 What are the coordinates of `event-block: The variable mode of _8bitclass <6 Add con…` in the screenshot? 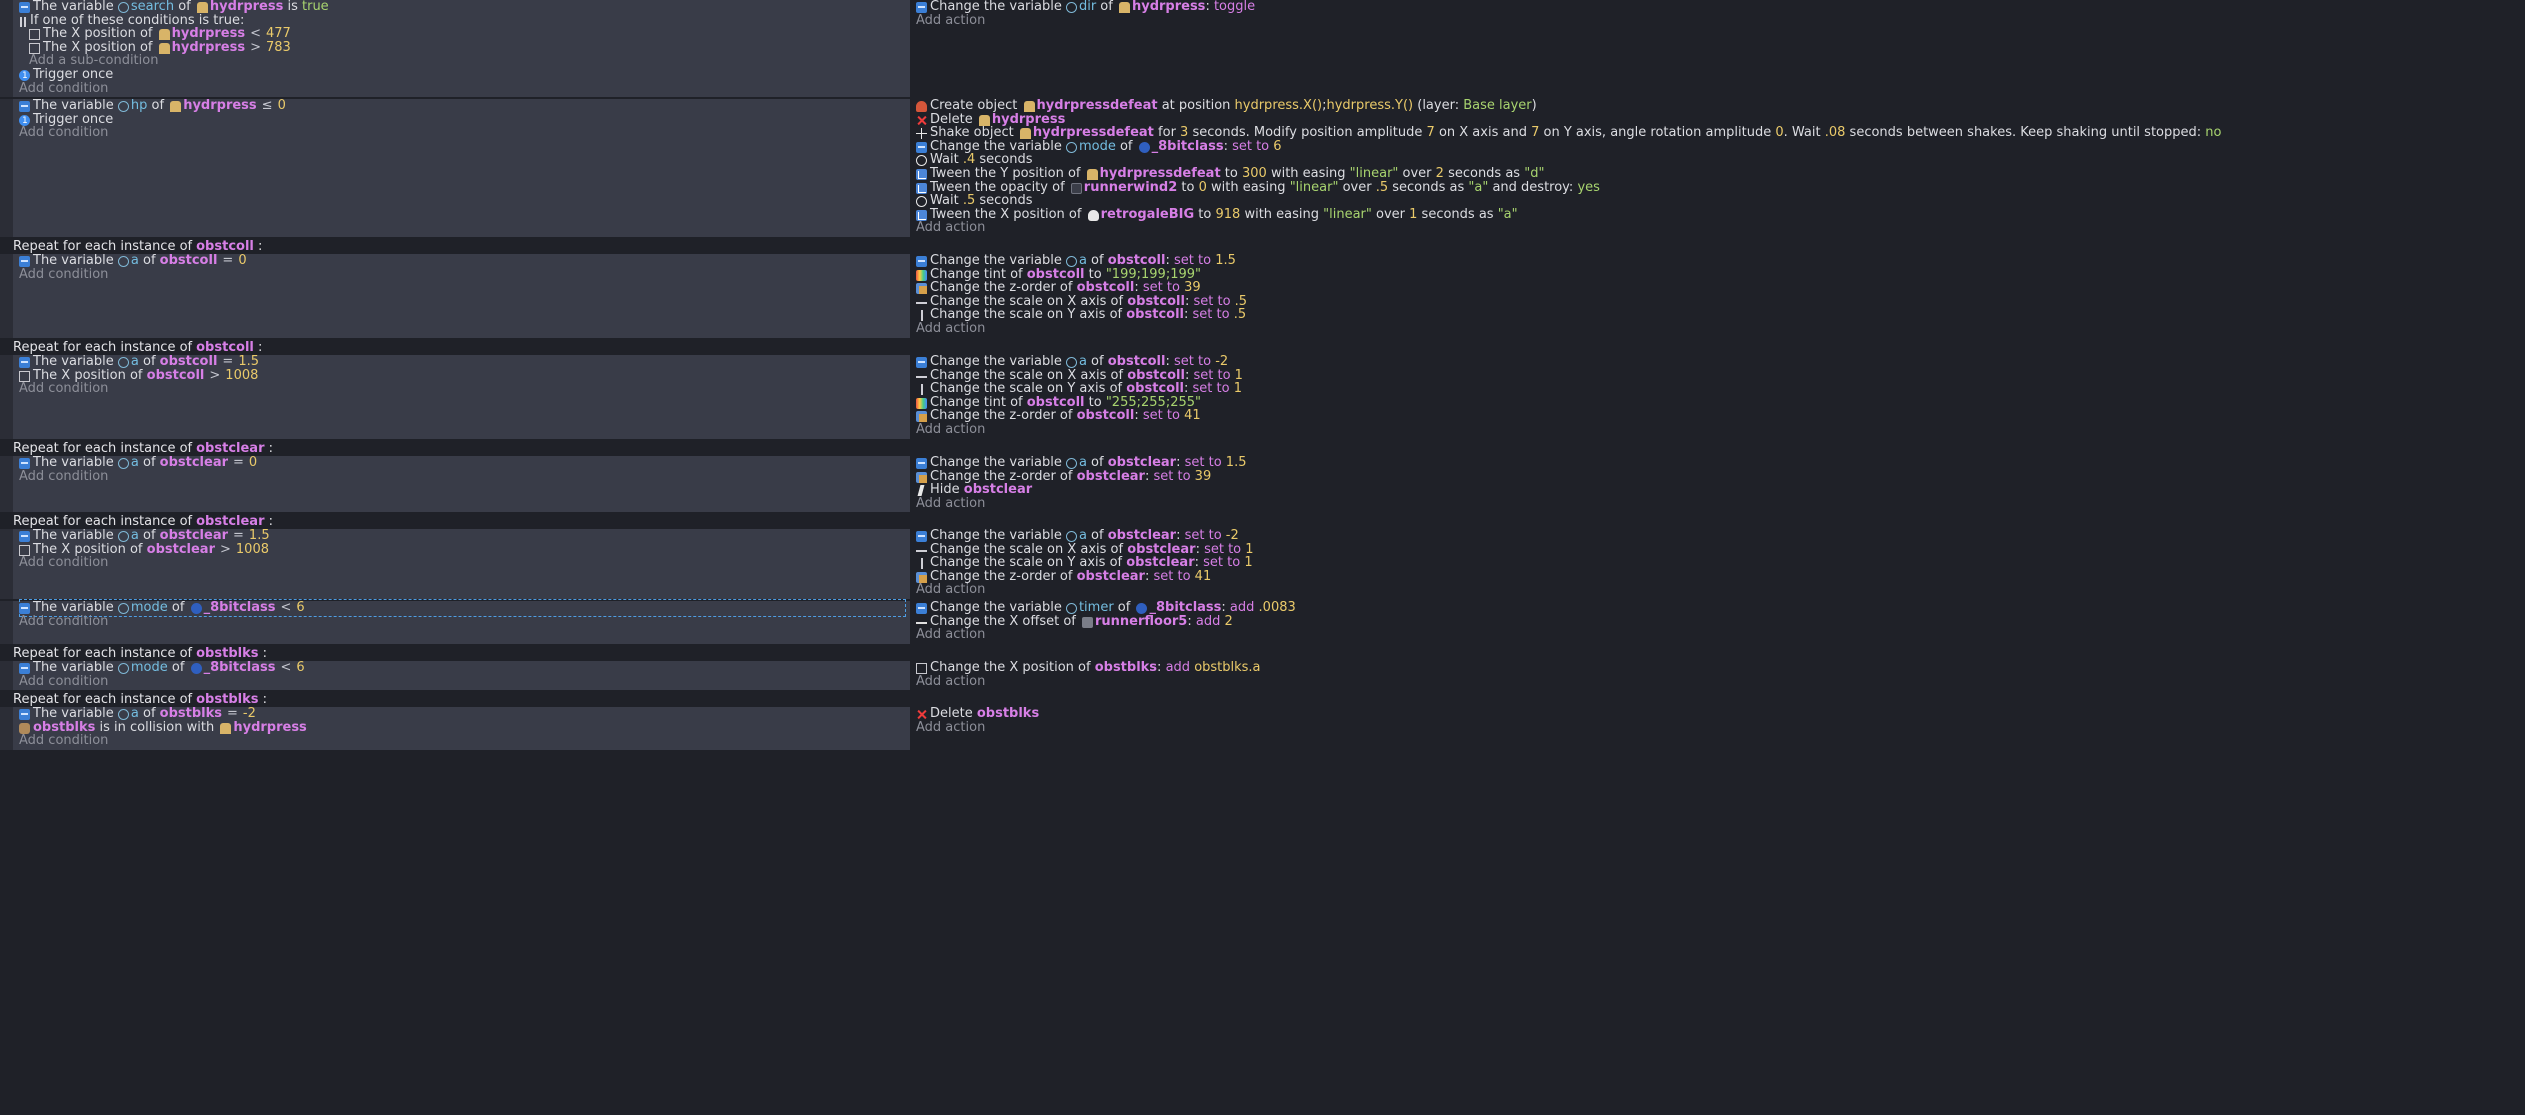 It's located at (1262, 621).